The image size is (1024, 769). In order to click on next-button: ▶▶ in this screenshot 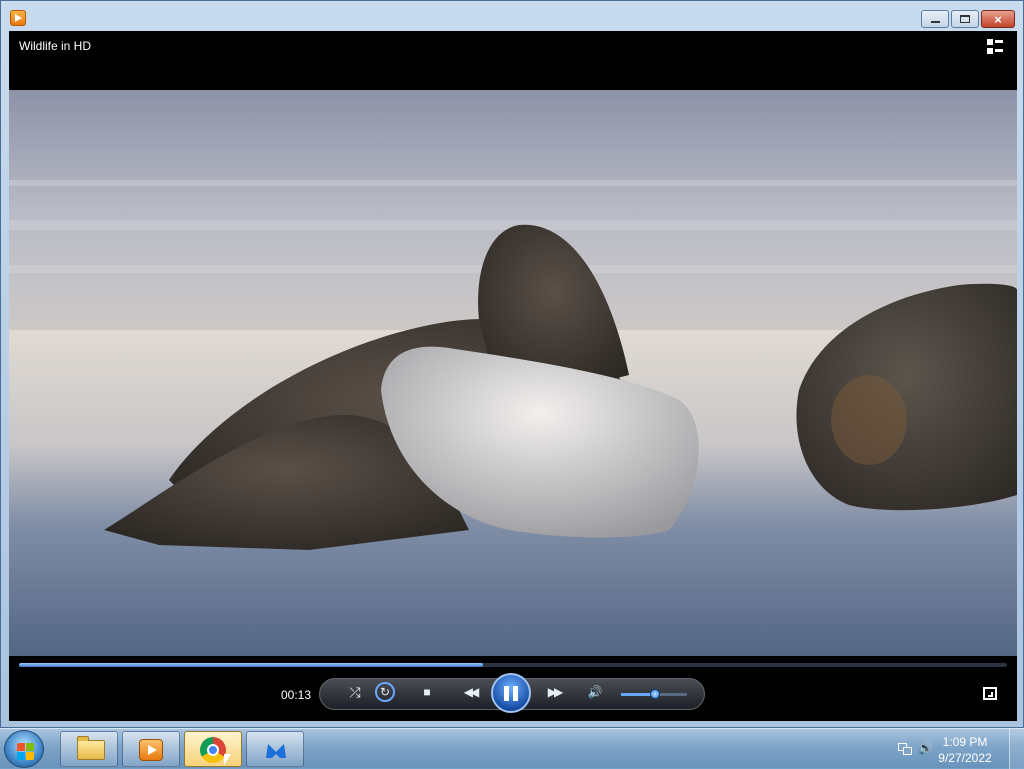, I will do `click(554, 692)`.